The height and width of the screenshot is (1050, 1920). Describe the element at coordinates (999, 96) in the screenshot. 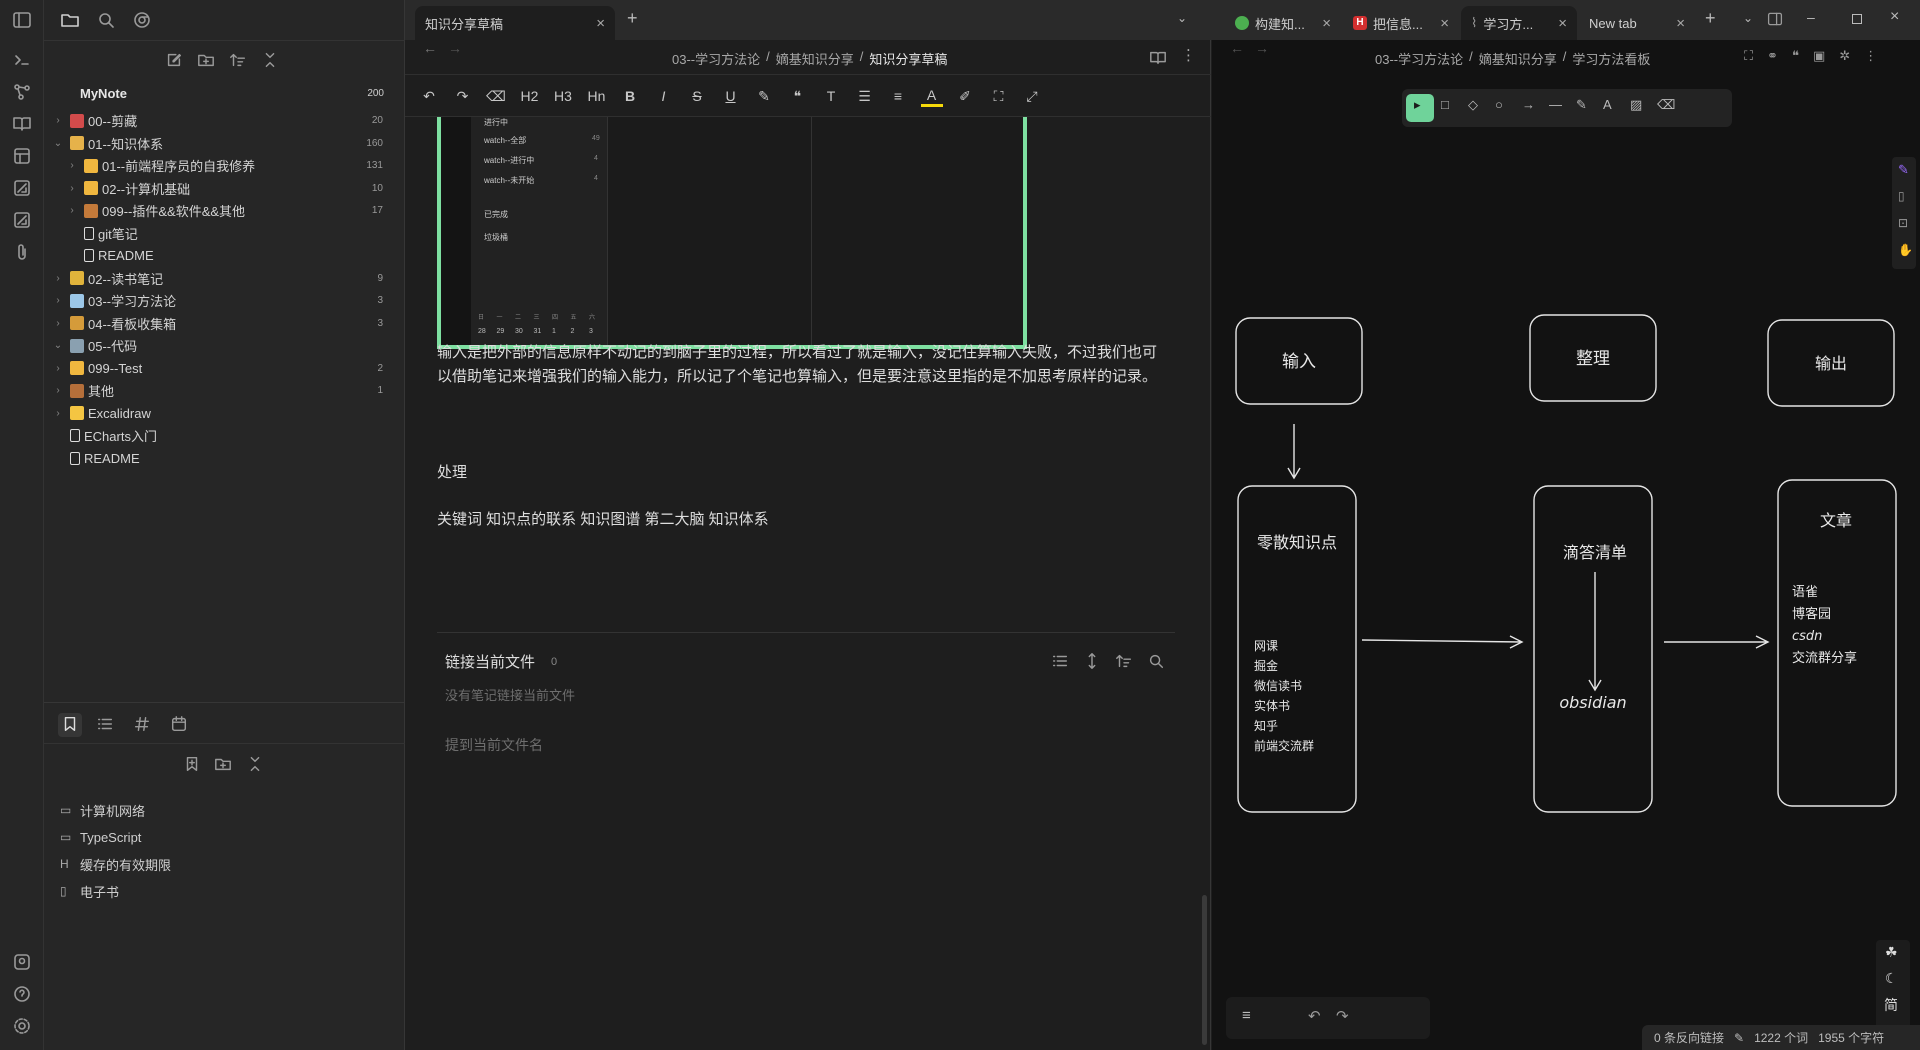

I see `fullscreen-icon: ⛶` at that location.